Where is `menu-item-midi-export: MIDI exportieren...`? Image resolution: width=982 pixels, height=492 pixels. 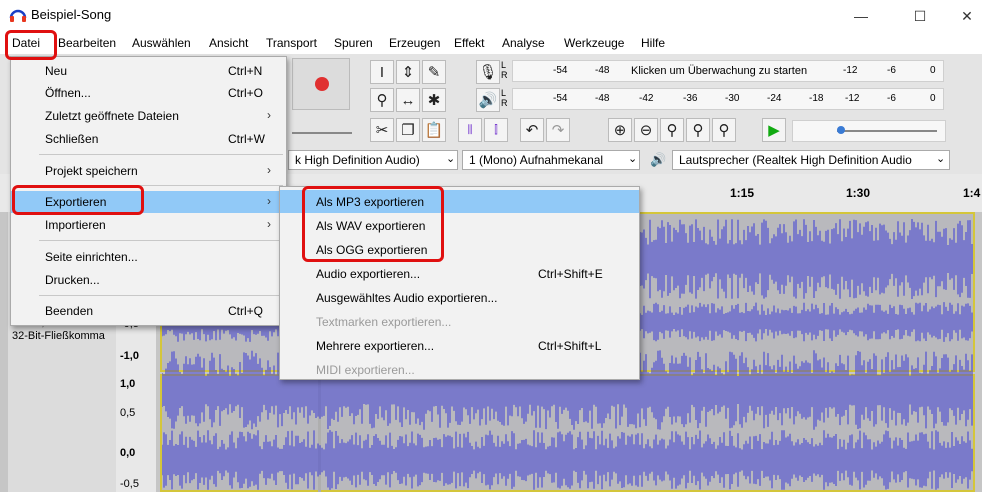 menu-item-midi-export: MIDI exportieren... is located at coordinates (365, 370).